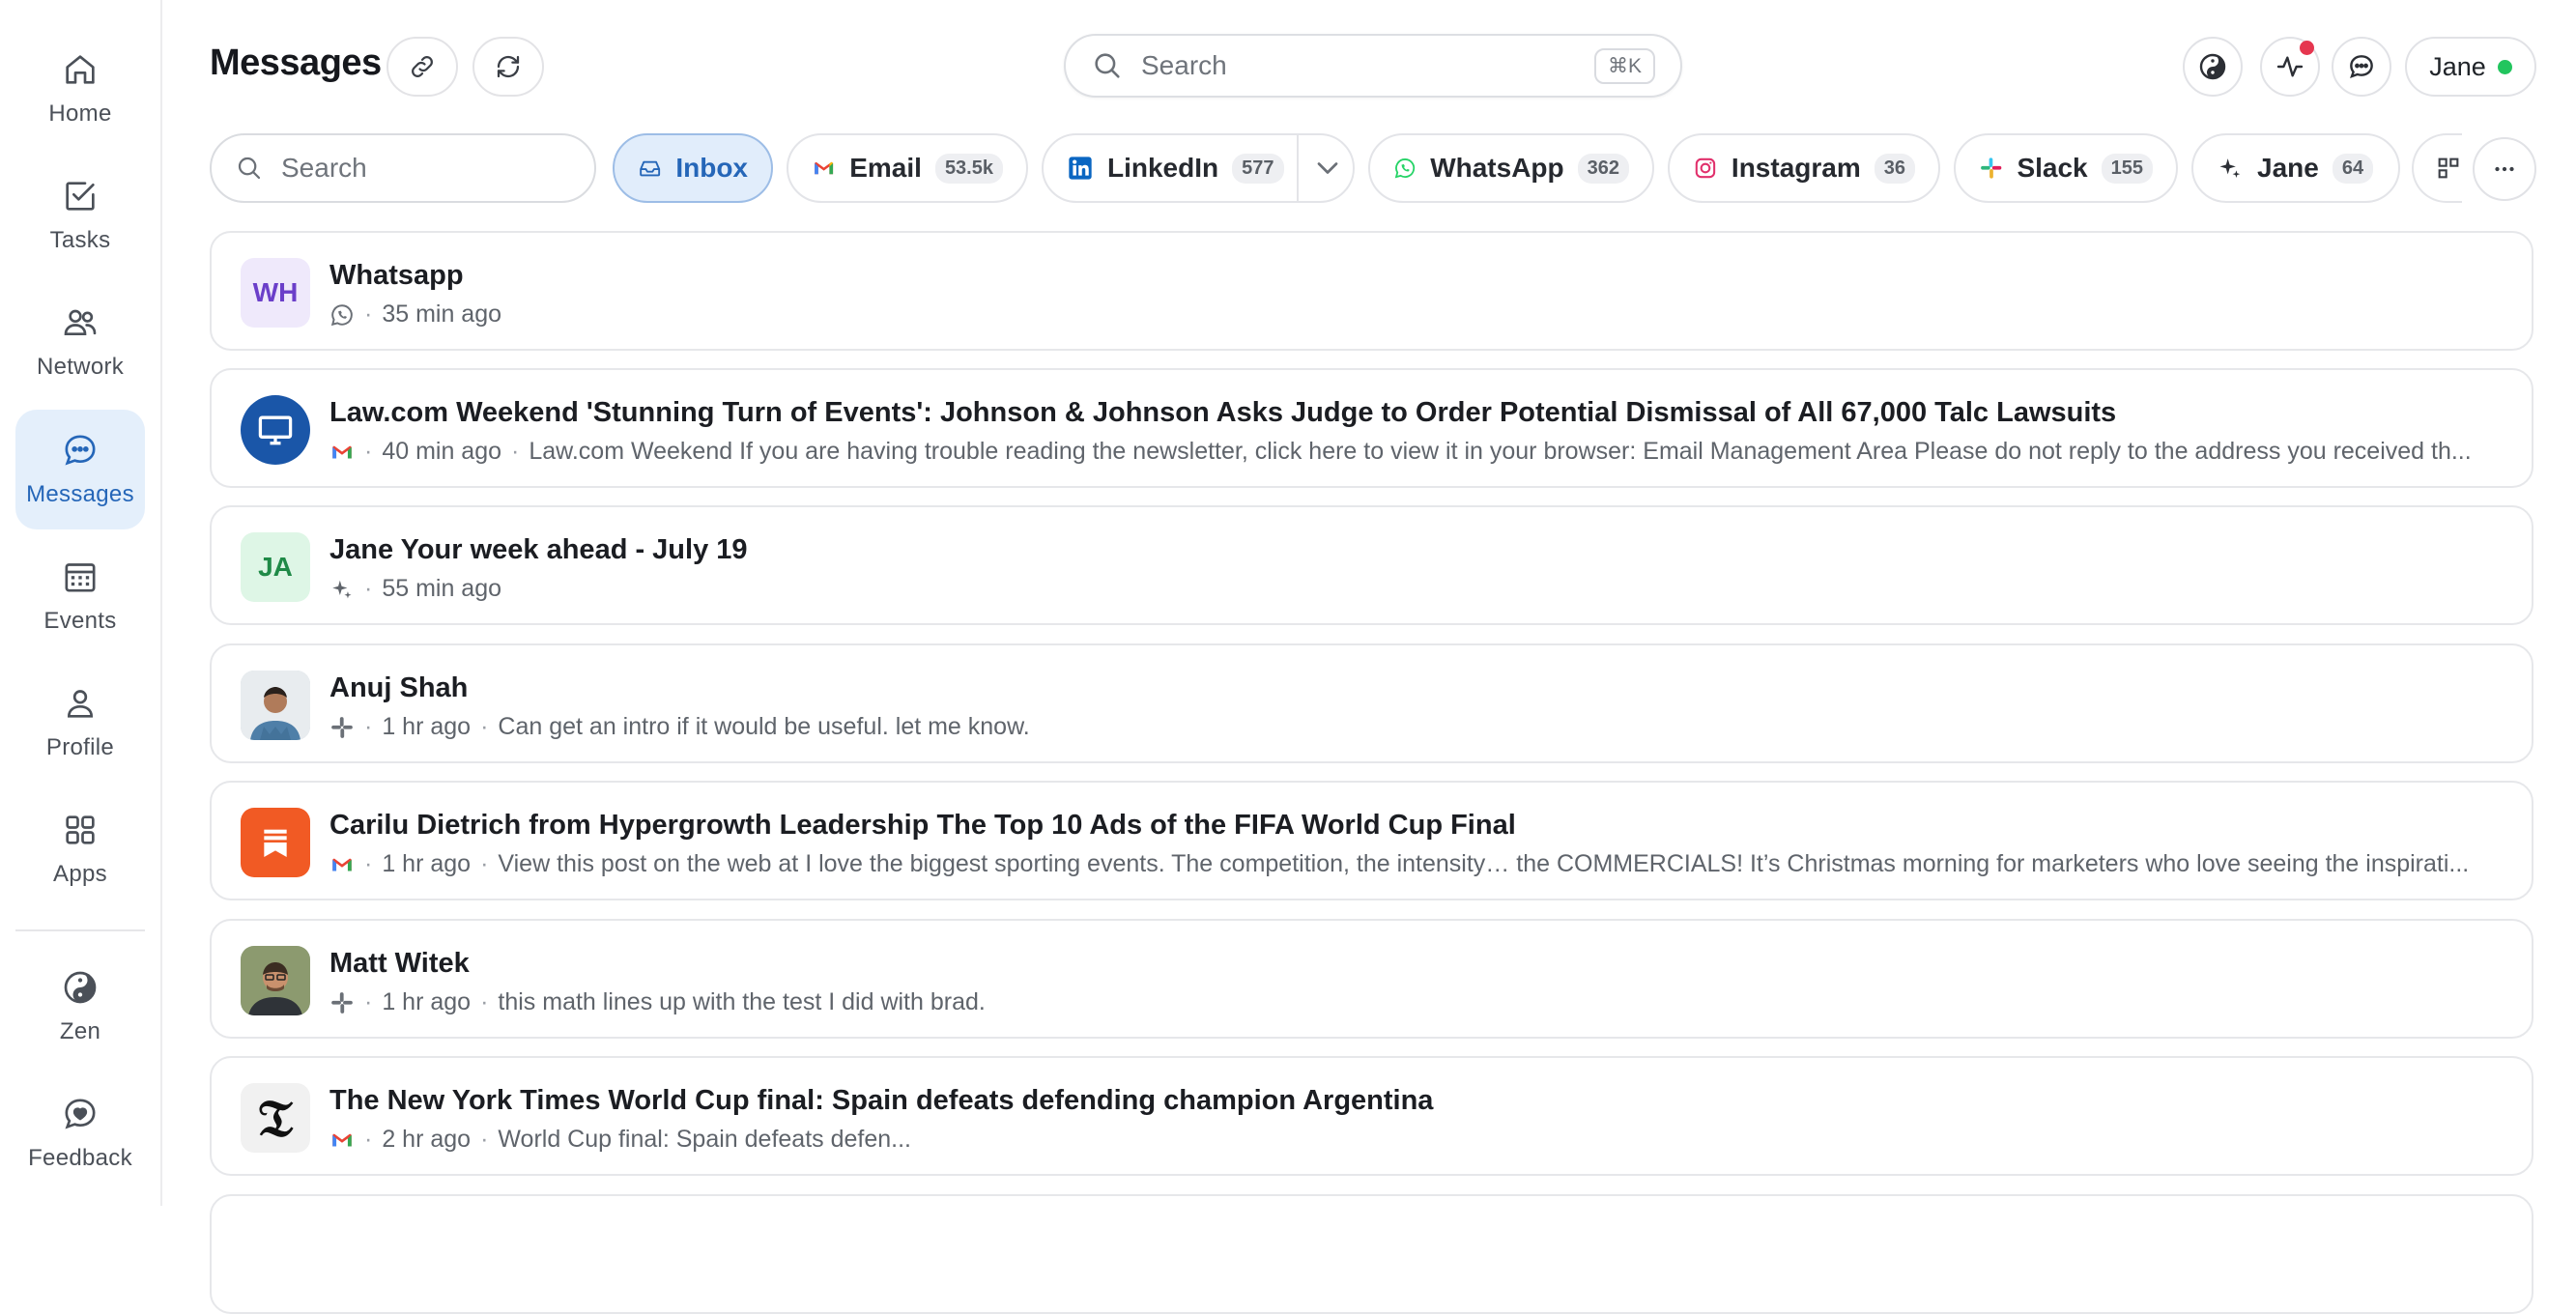  I want to click on page-title: Messages, so click(296, 63).